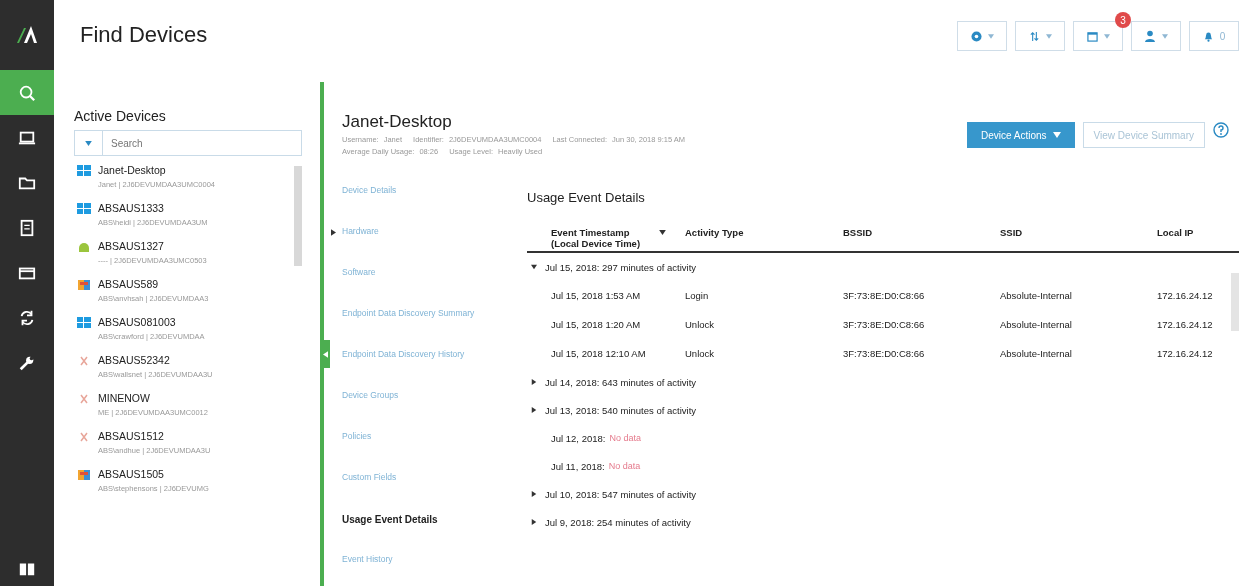 This screenshot has height=586, width=1239. I want to click on day-date: Jul 12, 2018:, so click(578, 438).